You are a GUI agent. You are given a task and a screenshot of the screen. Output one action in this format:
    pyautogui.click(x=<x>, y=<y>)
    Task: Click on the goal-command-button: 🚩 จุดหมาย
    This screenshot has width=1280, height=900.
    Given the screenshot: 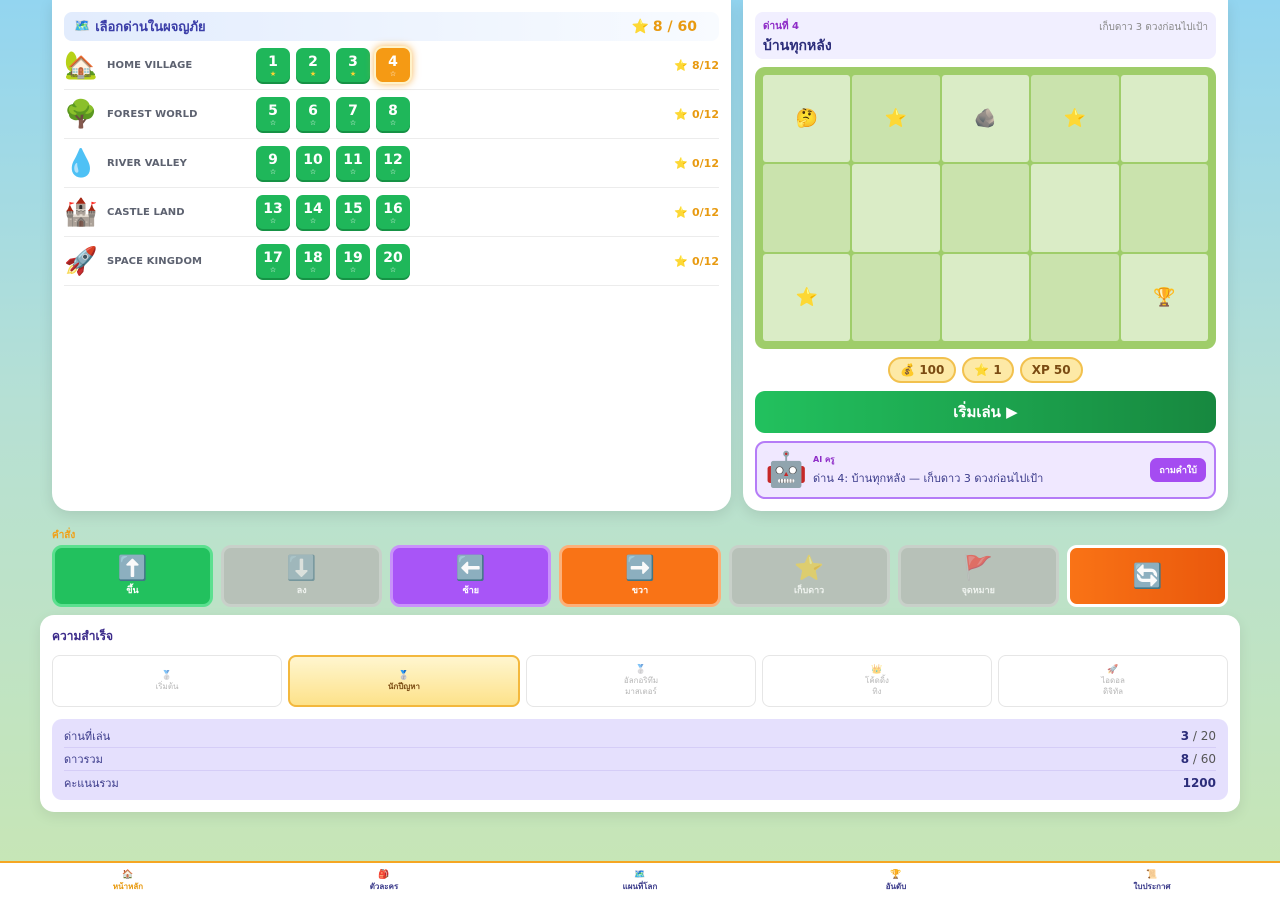 What is the action you would take?
    pyautogui.click(x=978, y=576)
    